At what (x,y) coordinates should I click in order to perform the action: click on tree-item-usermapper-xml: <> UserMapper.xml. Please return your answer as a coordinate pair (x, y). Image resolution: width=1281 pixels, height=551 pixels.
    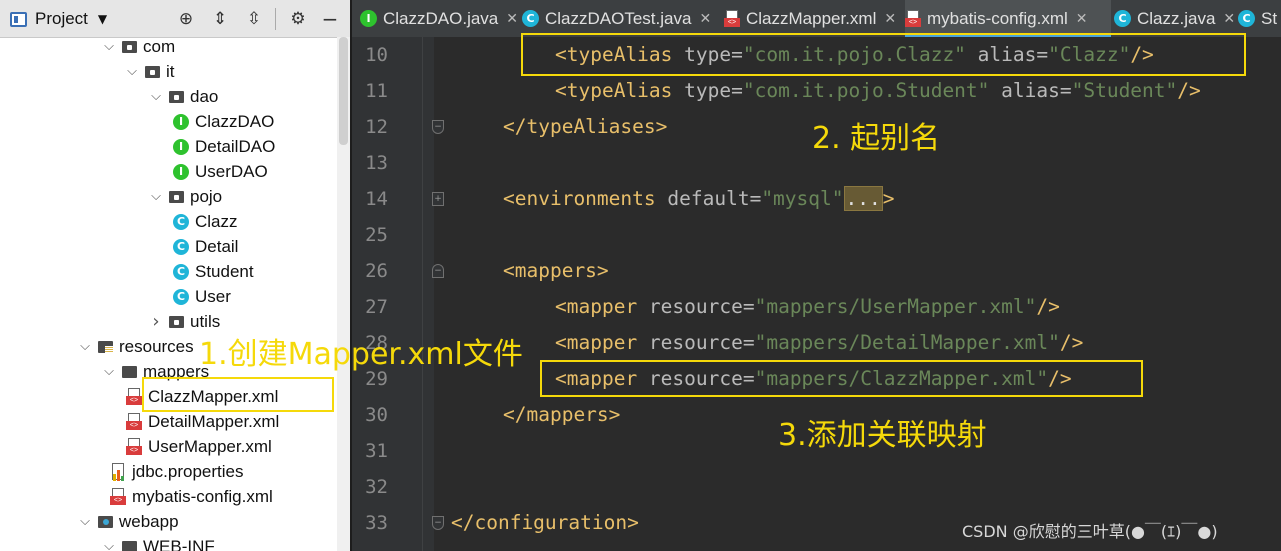
    Looking at the image, I should click on (199, 446).